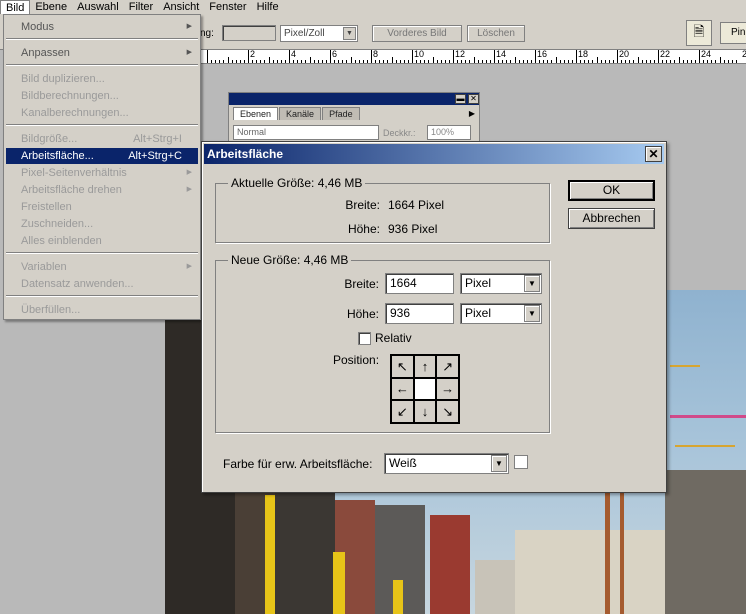 The image size is (746, 614). Describe the element at coordinates (306, 132) in the screenshot. I see `blend-mode-select: Normal` at that location.